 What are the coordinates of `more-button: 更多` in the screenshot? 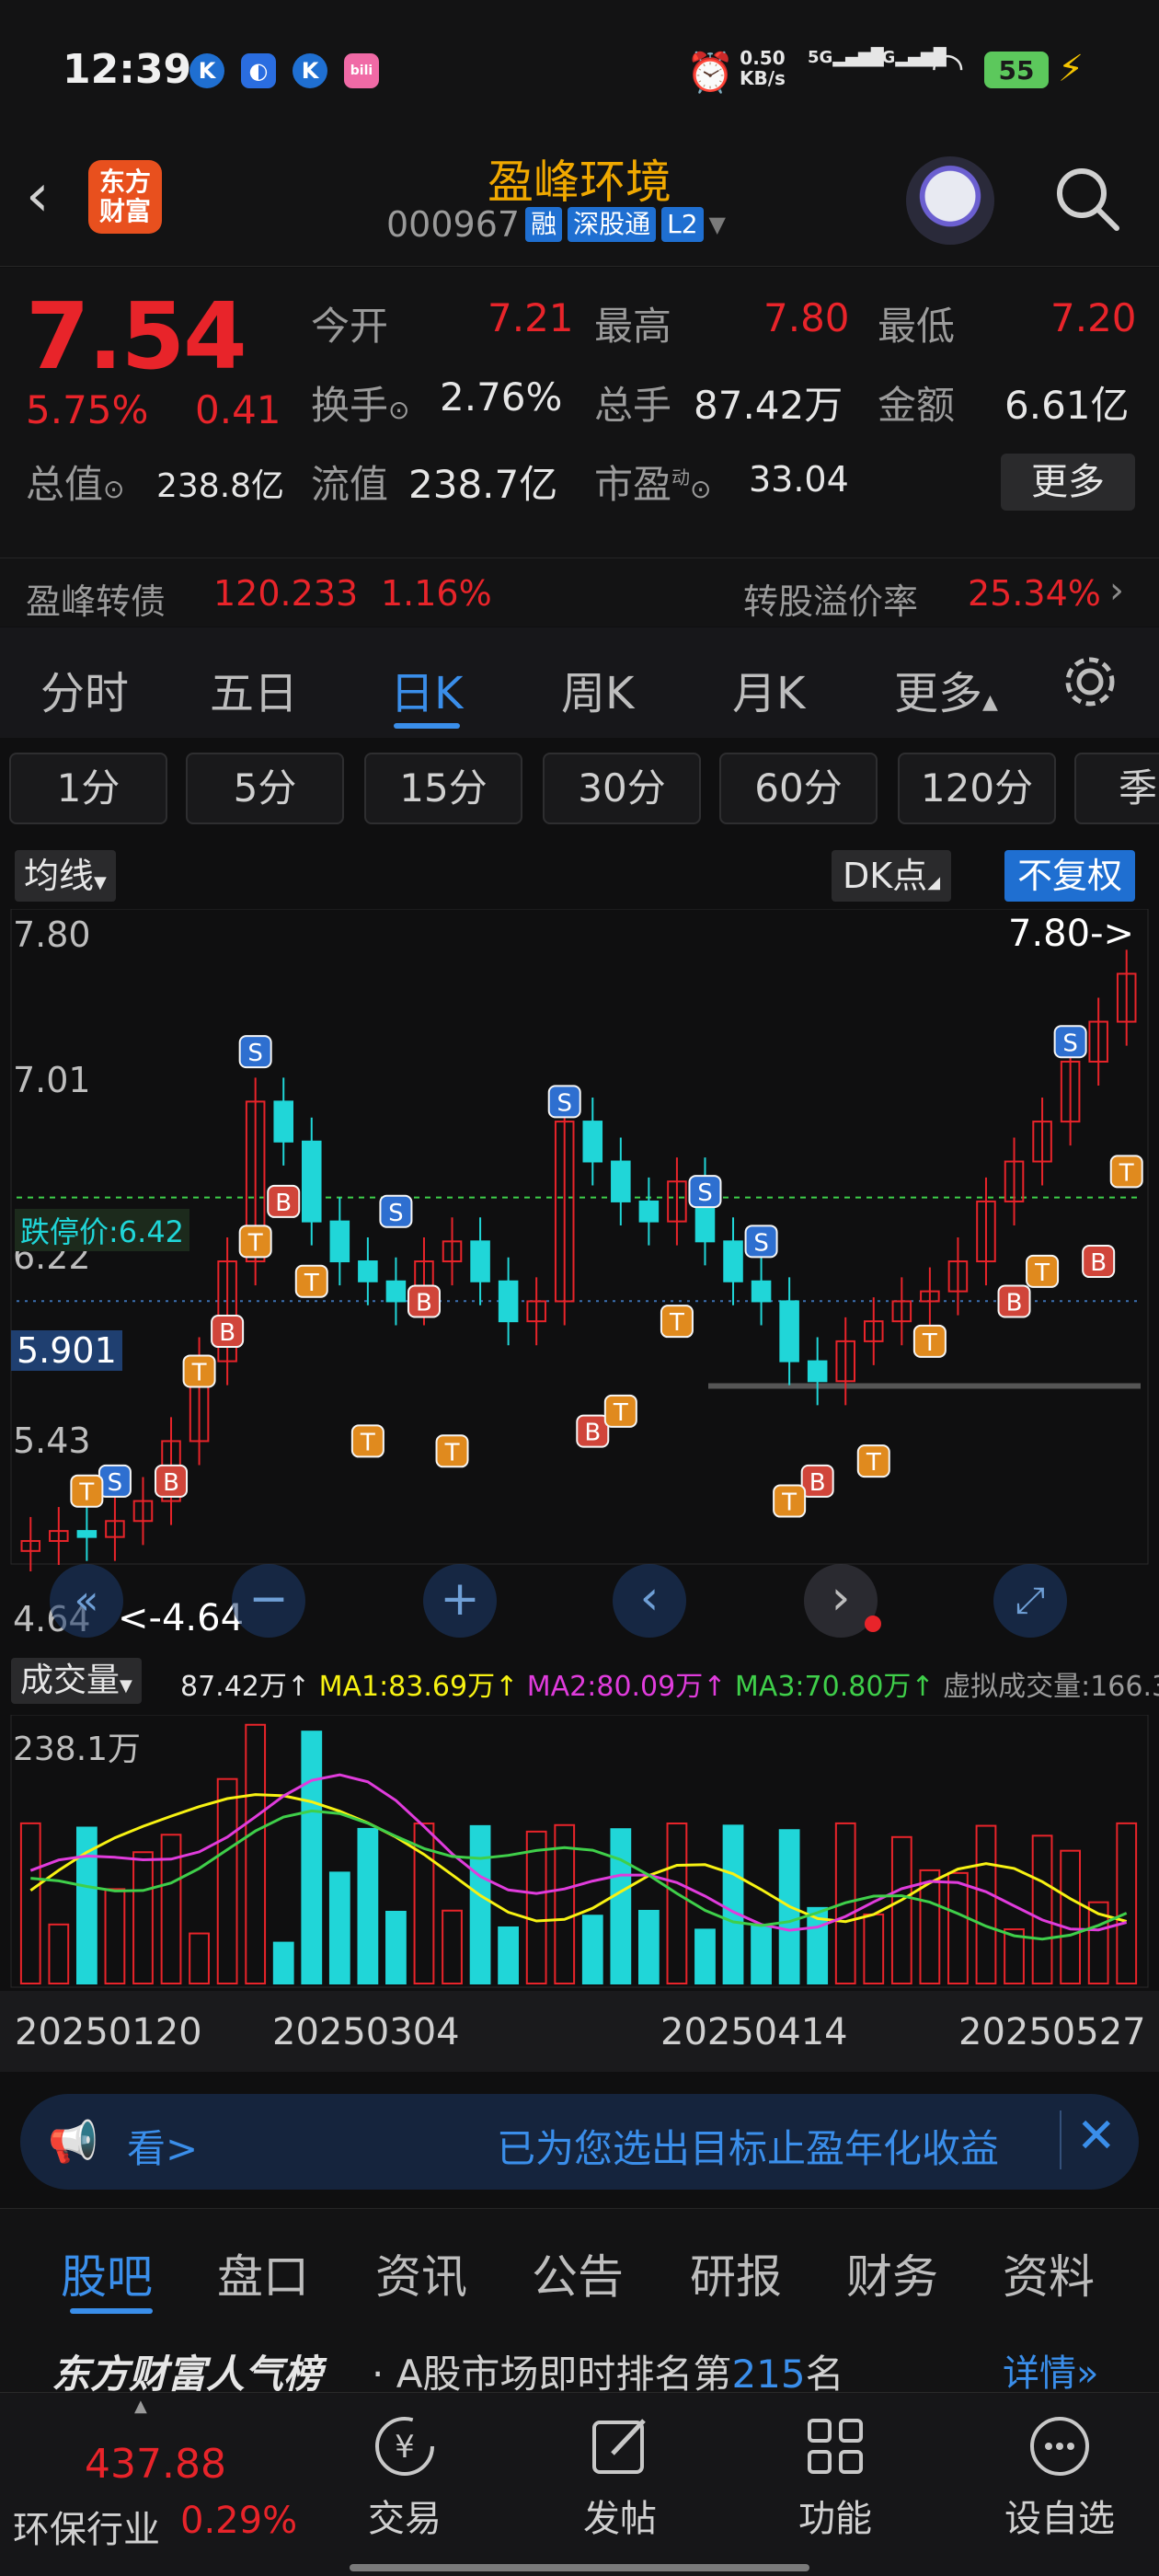 It's located at (1068, 482).